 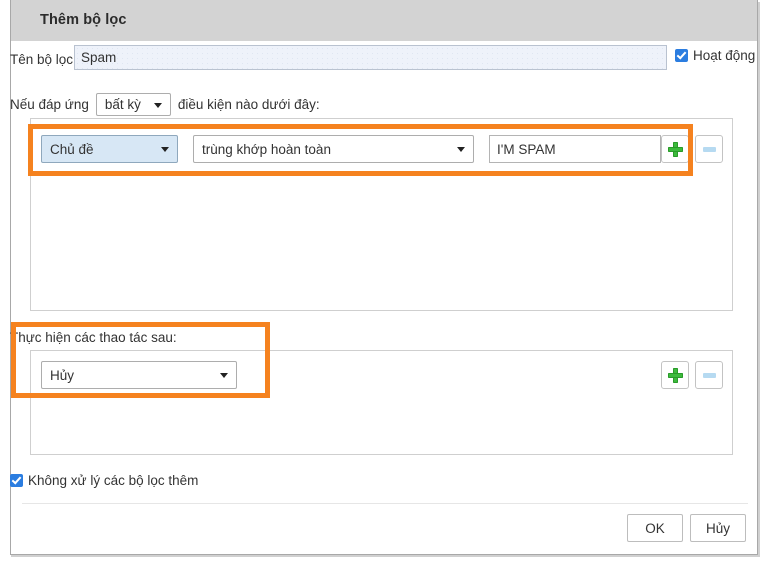 I want to click on condition-field-value: Chủ đề, so click(x=72, y=149).